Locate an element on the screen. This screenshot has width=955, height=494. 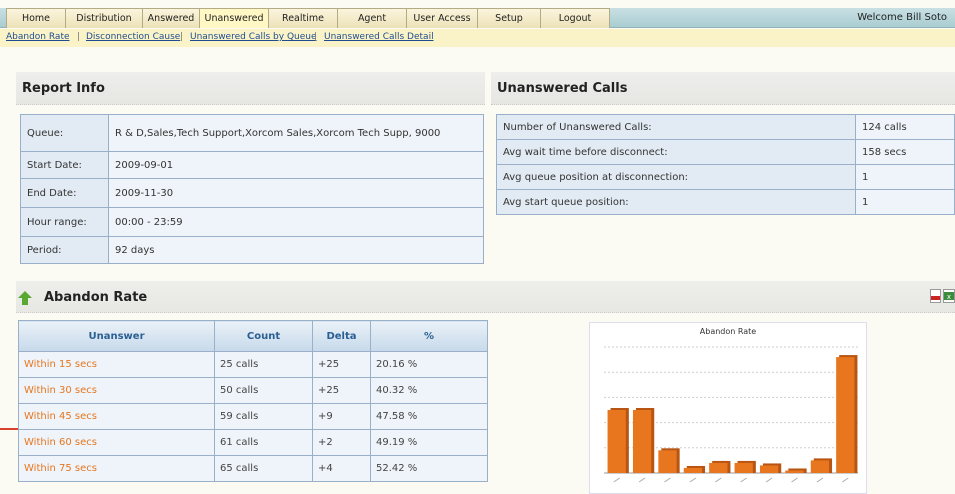
row-label: Within 30 secs is located at coordinates (116, 390).